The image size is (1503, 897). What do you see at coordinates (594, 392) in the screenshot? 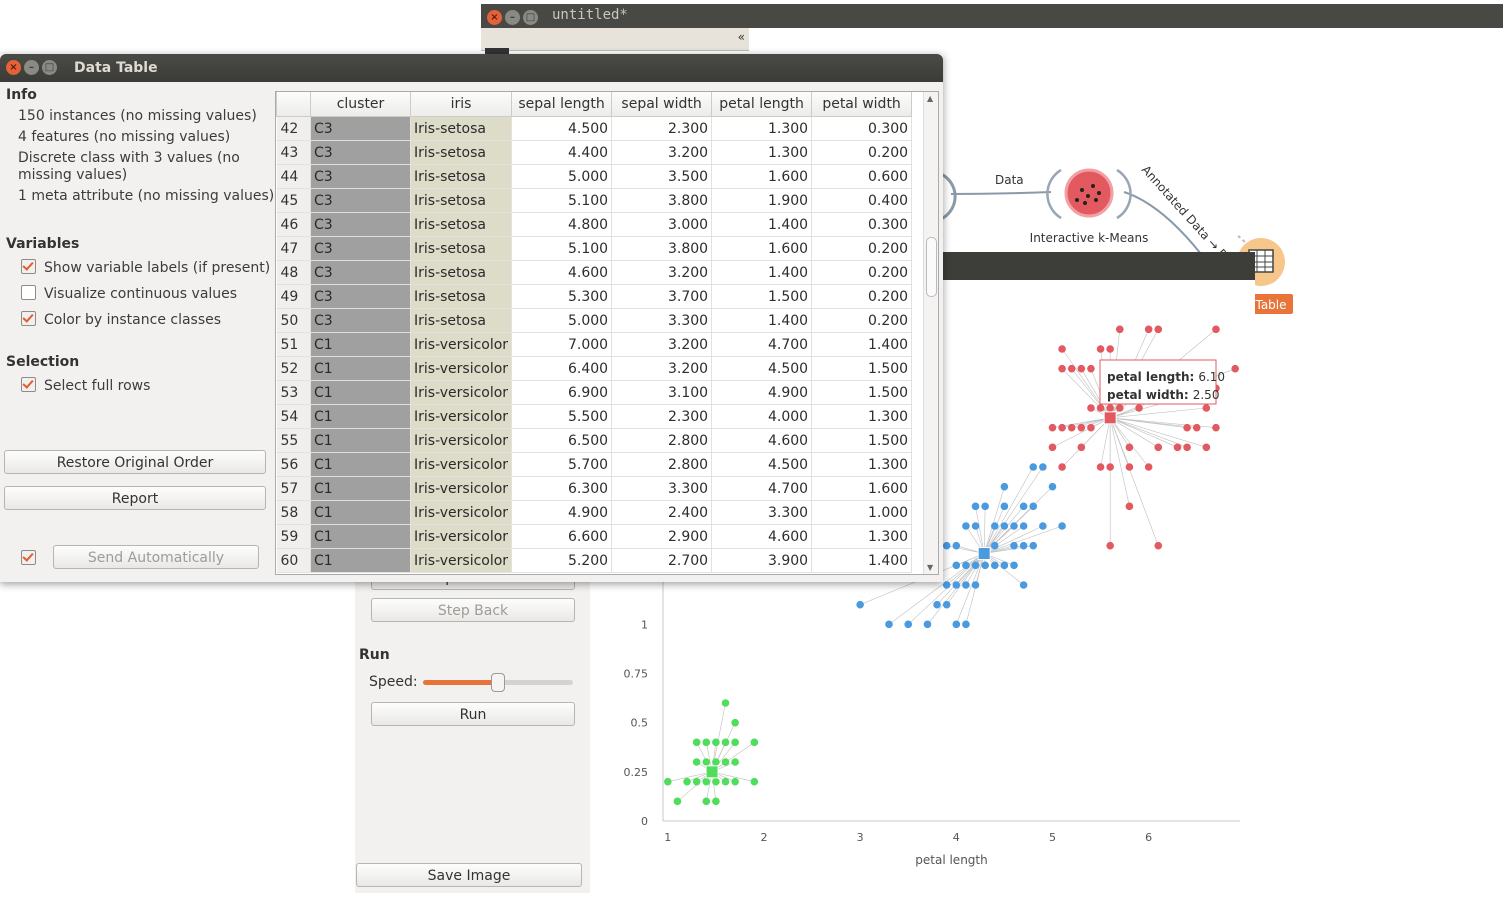
I see `table-row: 53 C1 Iris-versicolor 6.900 3.100 4.900 1.500` at bounding box center [594, 392].